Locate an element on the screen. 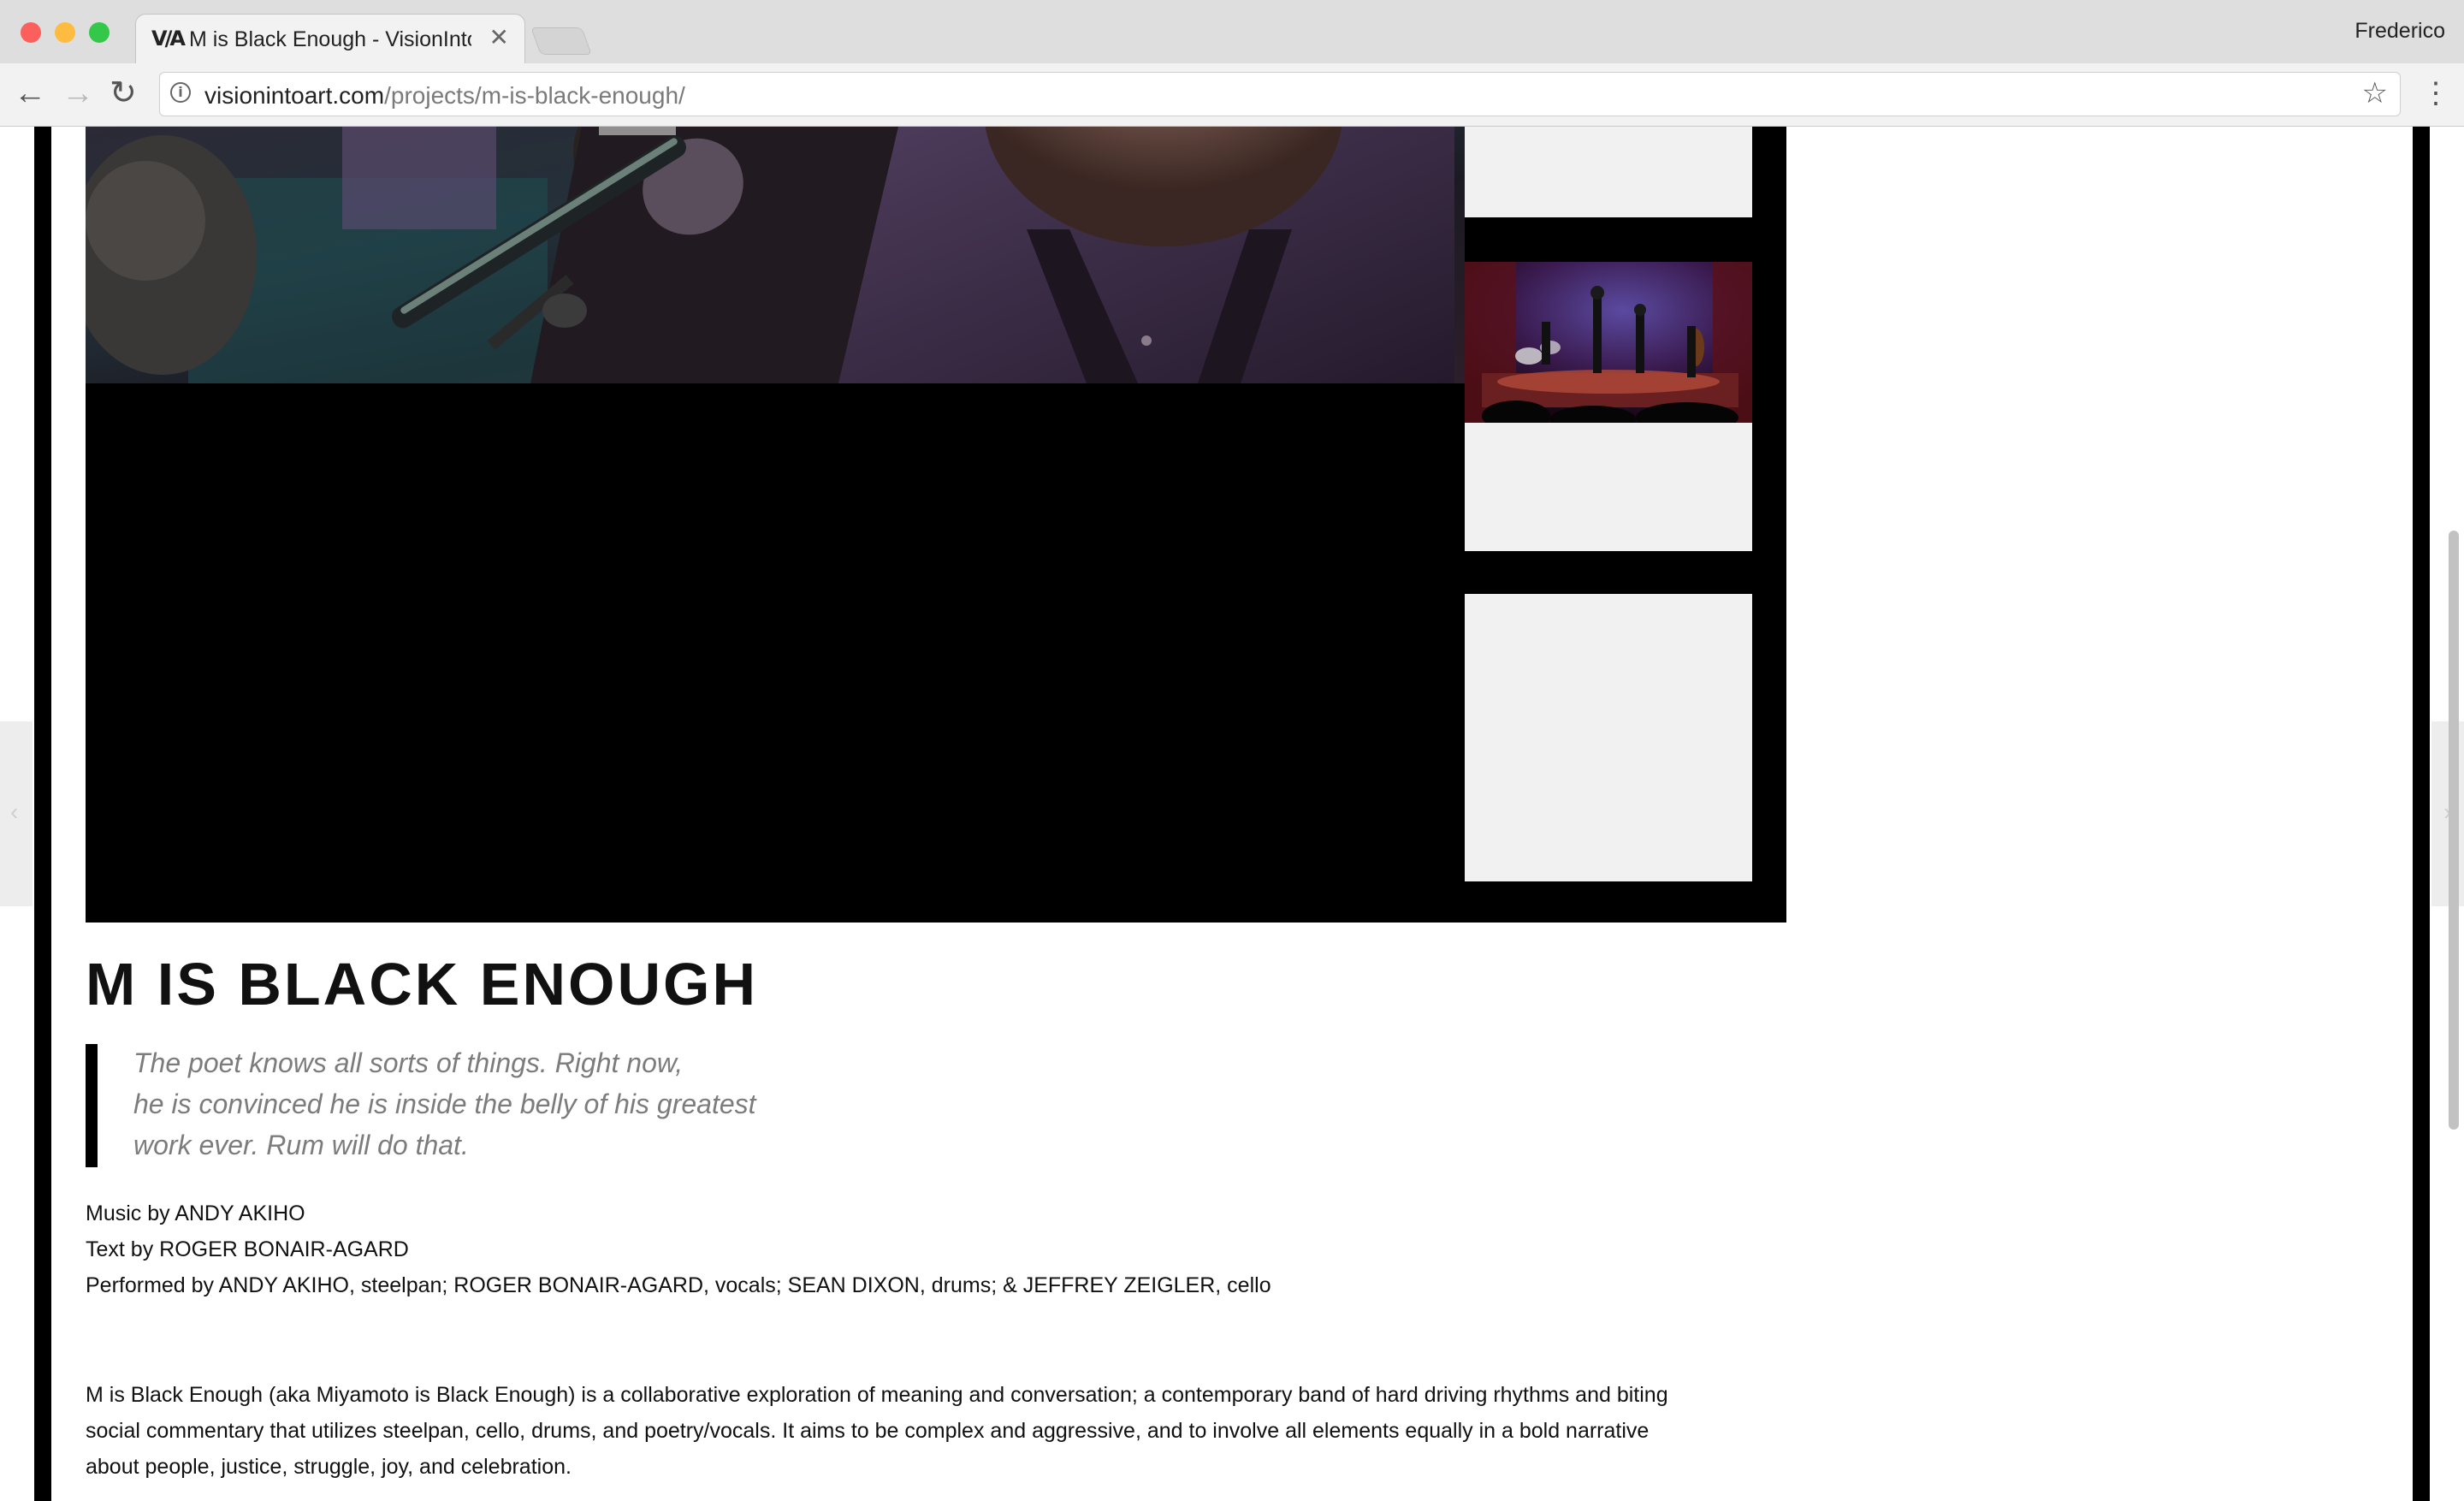  forward-arrow-icon: → is located at coordinates (78, 93).